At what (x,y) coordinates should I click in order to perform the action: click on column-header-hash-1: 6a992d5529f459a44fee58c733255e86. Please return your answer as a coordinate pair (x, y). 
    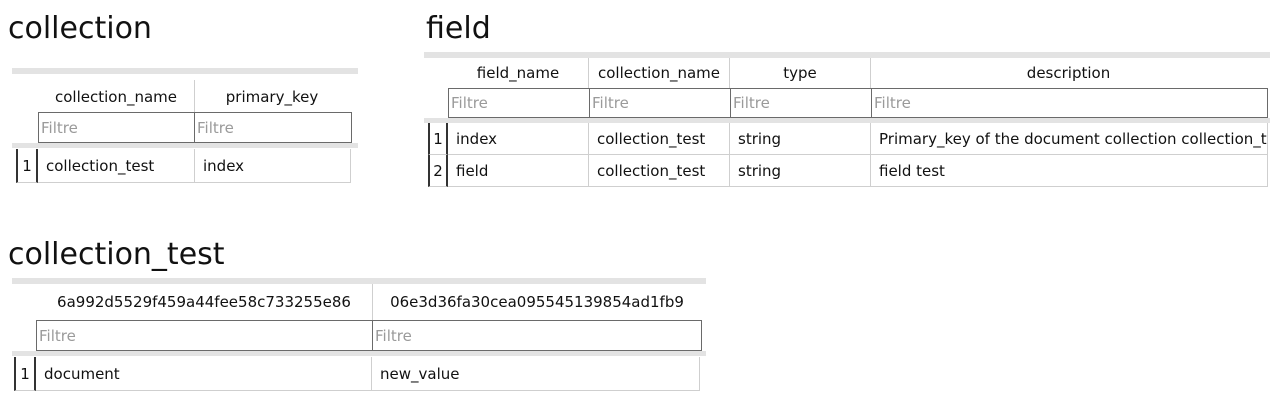
    Looking at the image, I should click on (204, 302).